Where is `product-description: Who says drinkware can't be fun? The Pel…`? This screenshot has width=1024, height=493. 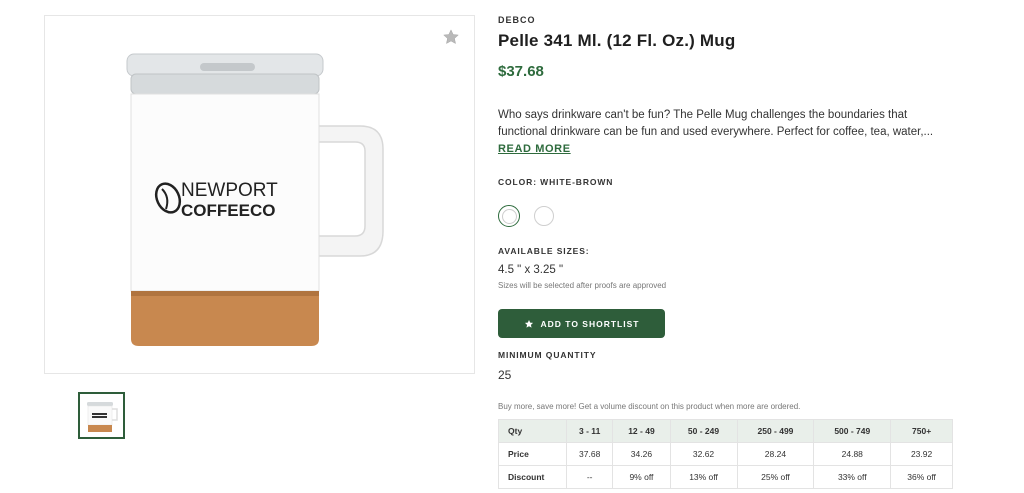 product-description: Who says drinkware can't be fun? The Pel… is located at coordinates (716, 123).